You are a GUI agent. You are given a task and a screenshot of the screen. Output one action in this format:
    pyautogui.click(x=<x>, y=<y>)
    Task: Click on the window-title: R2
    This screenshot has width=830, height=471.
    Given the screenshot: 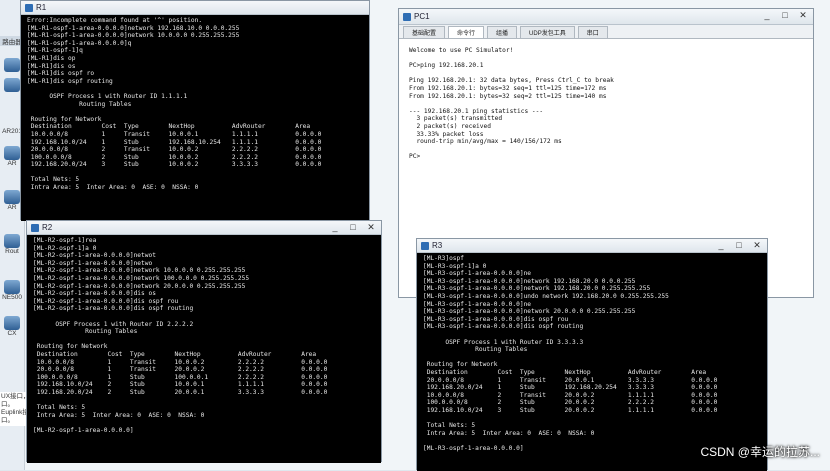 What is the action you would take?
    pyautogui.click(x=47, y=227)
    